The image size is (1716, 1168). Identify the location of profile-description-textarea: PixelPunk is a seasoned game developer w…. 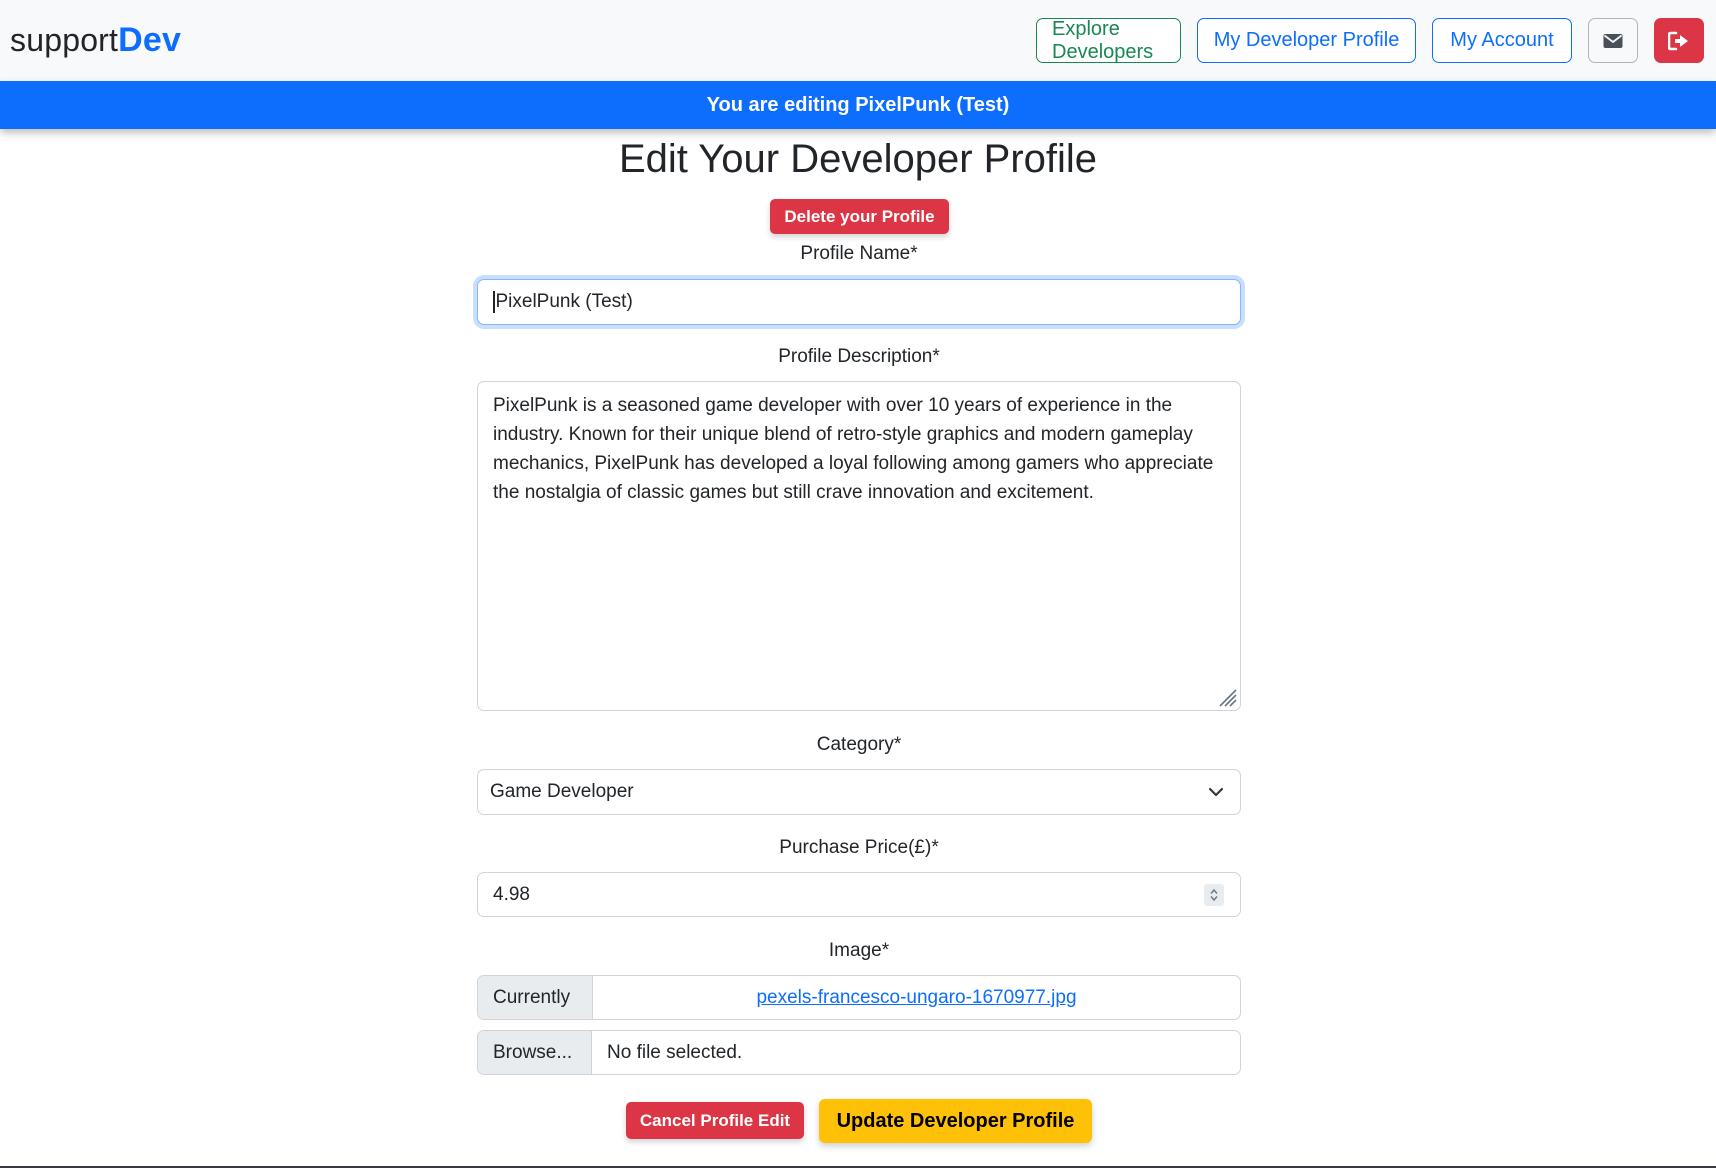
(859, 546).